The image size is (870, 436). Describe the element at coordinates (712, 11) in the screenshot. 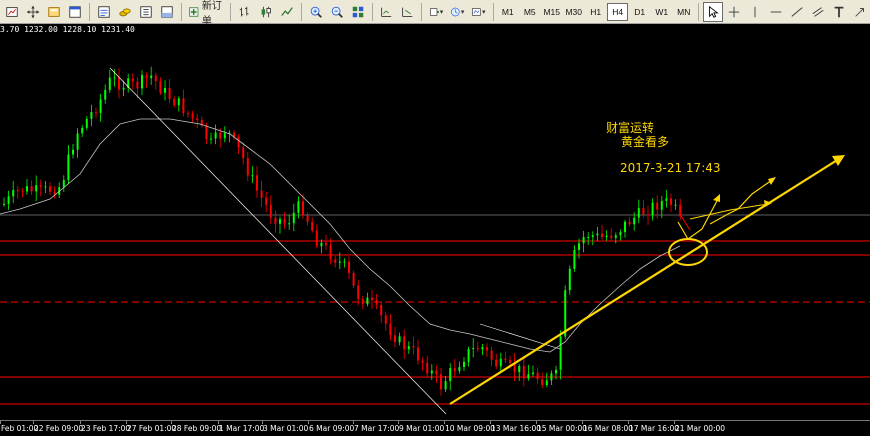

I see `cursor-button` at that location.